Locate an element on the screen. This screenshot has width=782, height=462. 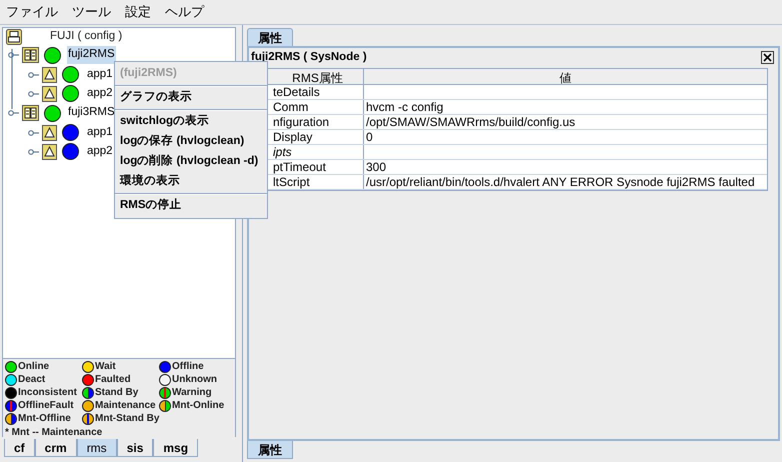
close-icon is located at coordinates (767, 57).